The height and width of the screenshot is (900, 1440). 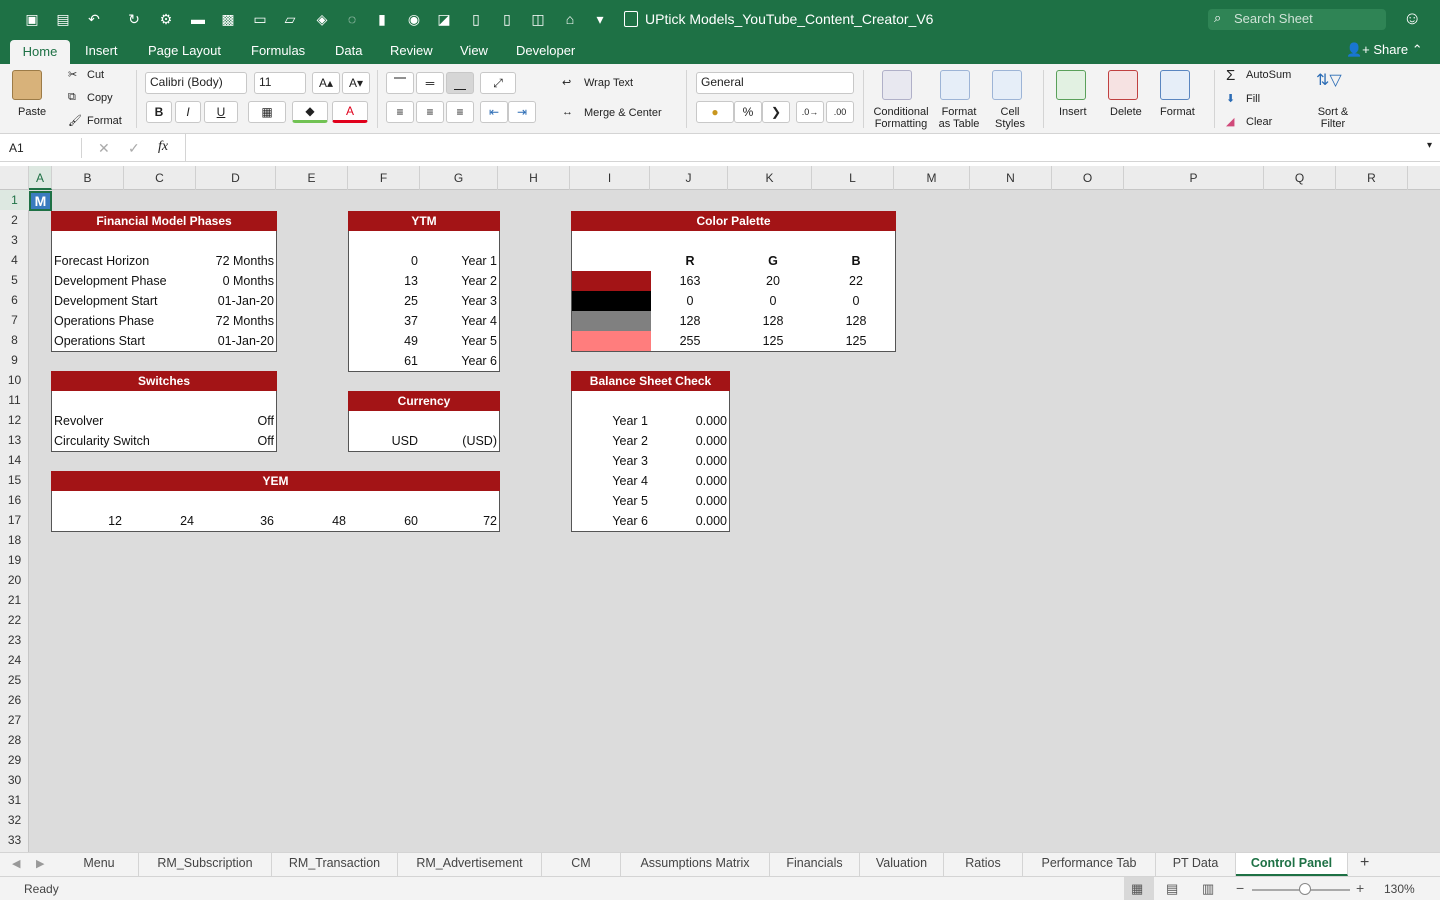 I want to click on row-header-17: 17, so click(x=14, y=520).